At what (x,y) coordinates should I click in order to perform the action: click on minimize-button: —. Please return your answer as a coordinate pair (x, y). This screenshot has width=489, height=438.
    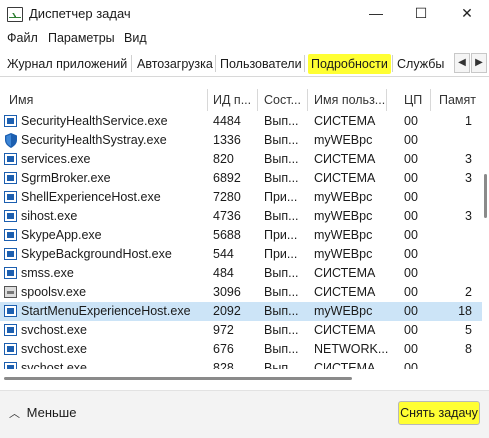
    Looking at the image, I should click on (376, 13).